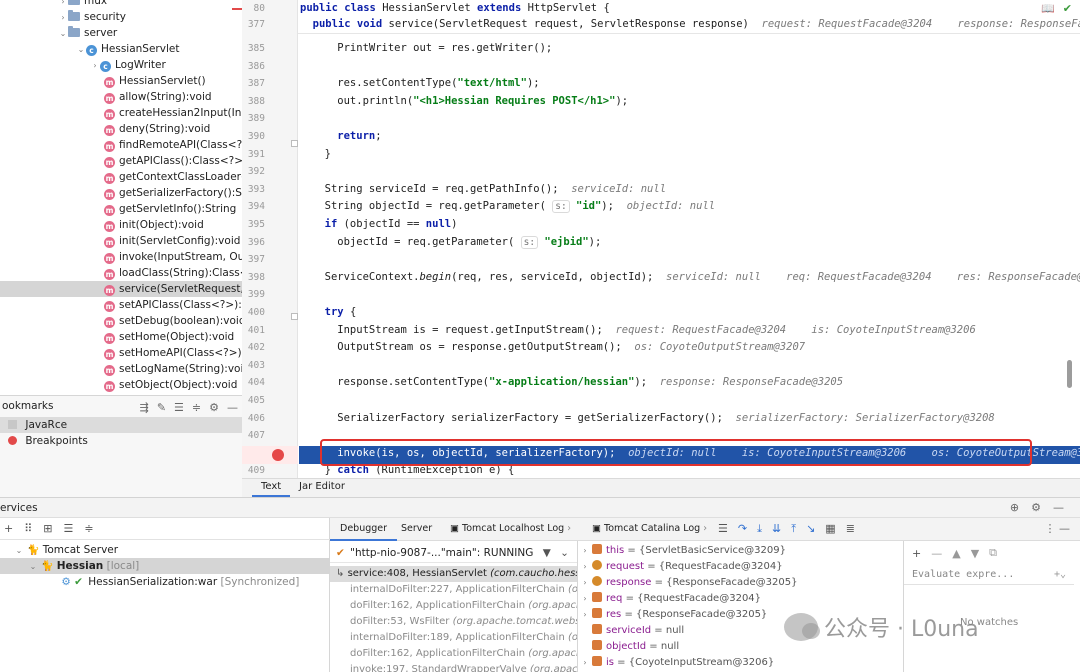 This screenshot has width=1080, height=672. I want to click on menu-icon: ☰, so click(723, 529).